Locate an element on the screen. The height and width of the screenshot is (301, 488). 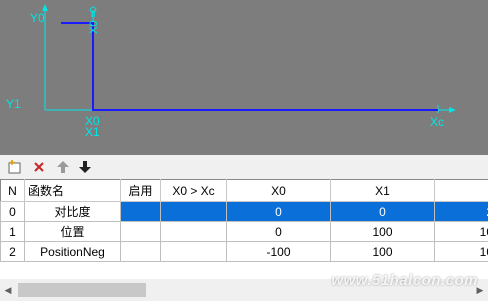
function-name-cell: 对比度 is located at coordinates (72, 211).